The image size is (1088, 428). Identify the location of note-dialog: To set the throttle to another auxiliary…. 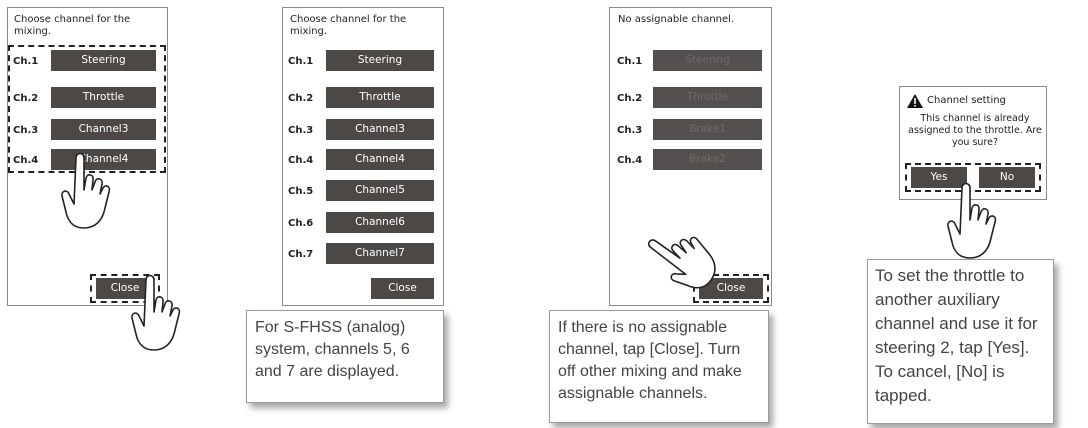
(960, 341).